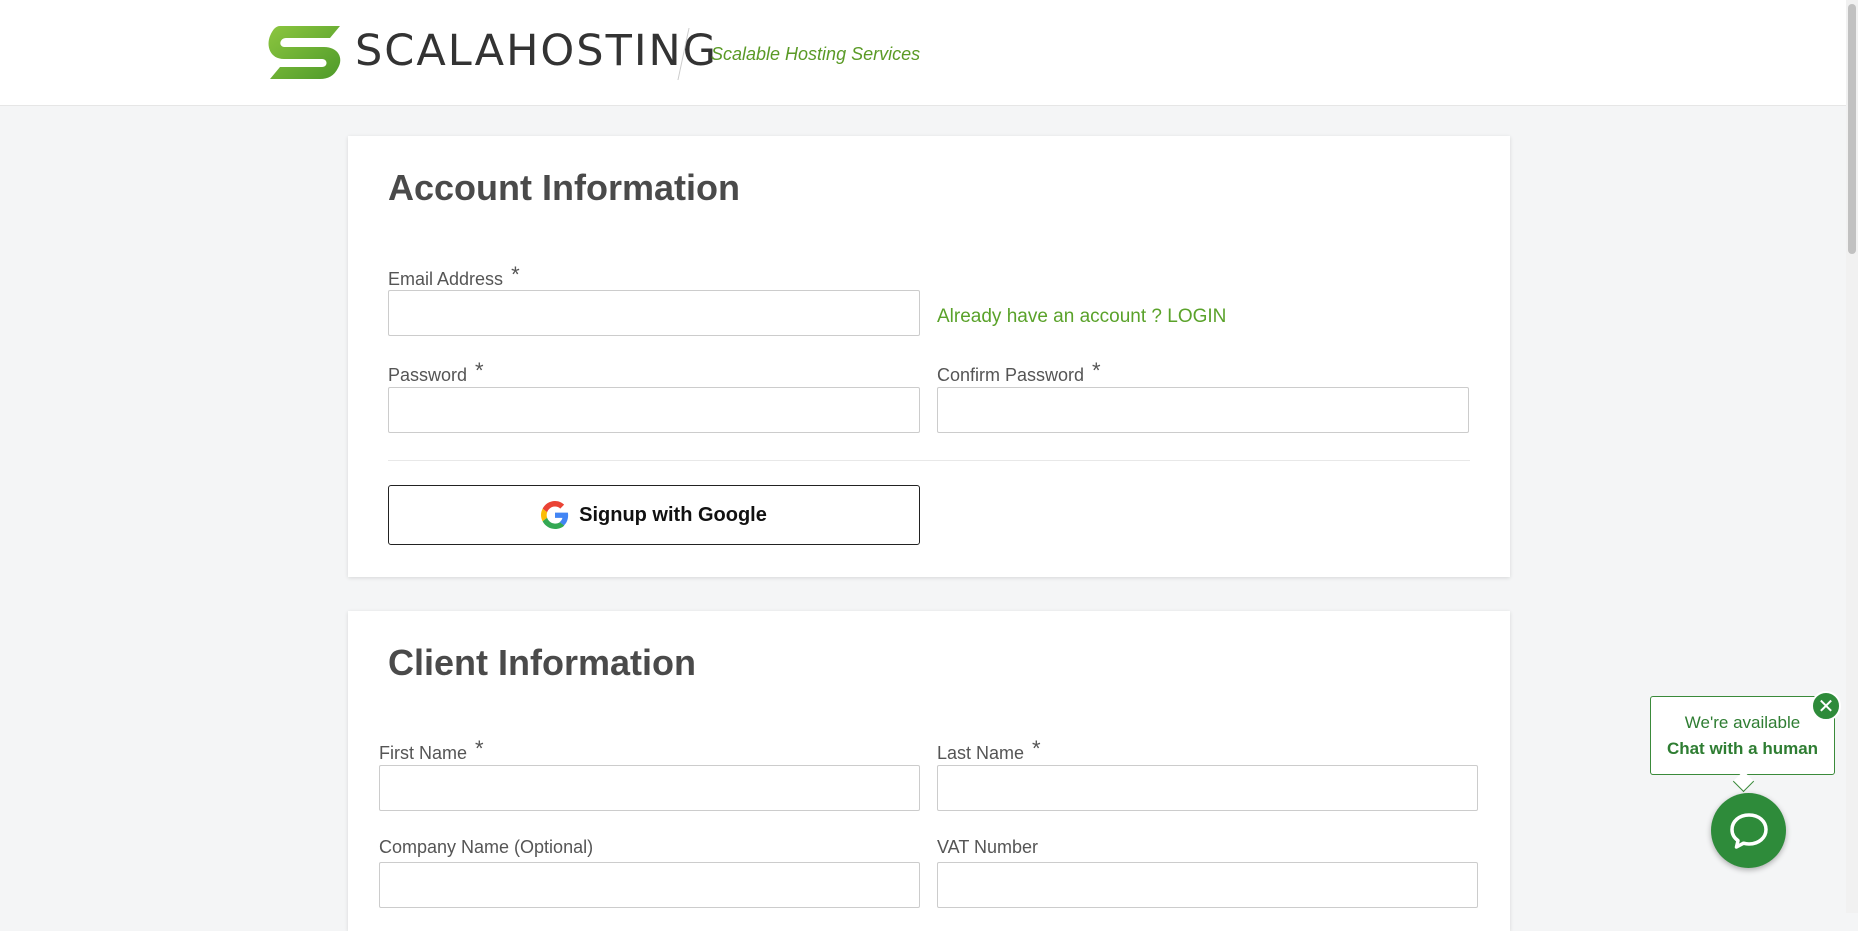 Image resolution: width=1858 pixels, height=931 pixels. I want to click on chat-invite-bubble: We're available Chat with a human, so click(1742, 735).